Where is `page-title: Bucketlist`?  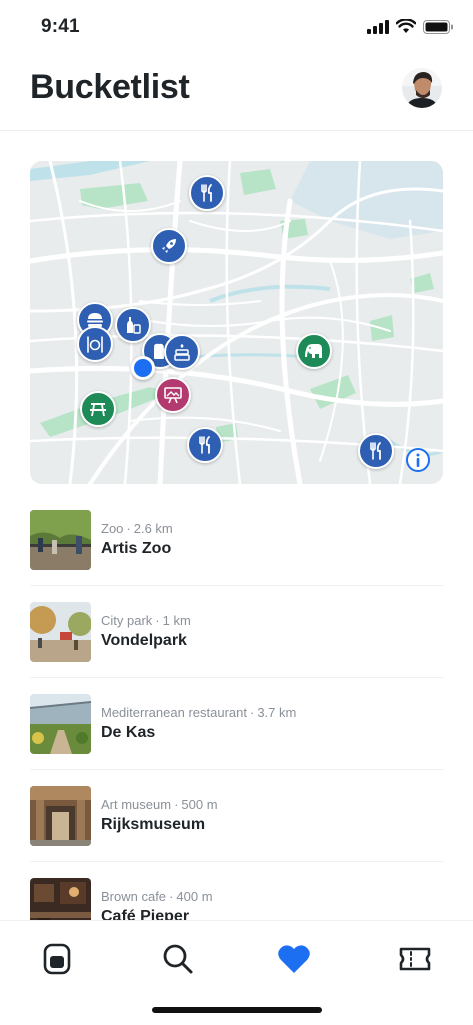 page-title: Bucketlist is located at coordinates (110, 87).